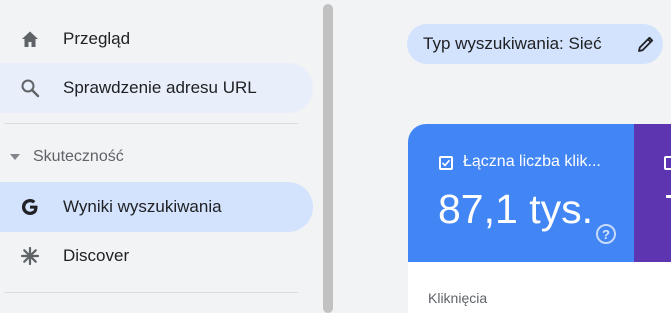  Describe the element at coordinates (667, 209) in the screenshot. I see `metric-value: 7` at that location.